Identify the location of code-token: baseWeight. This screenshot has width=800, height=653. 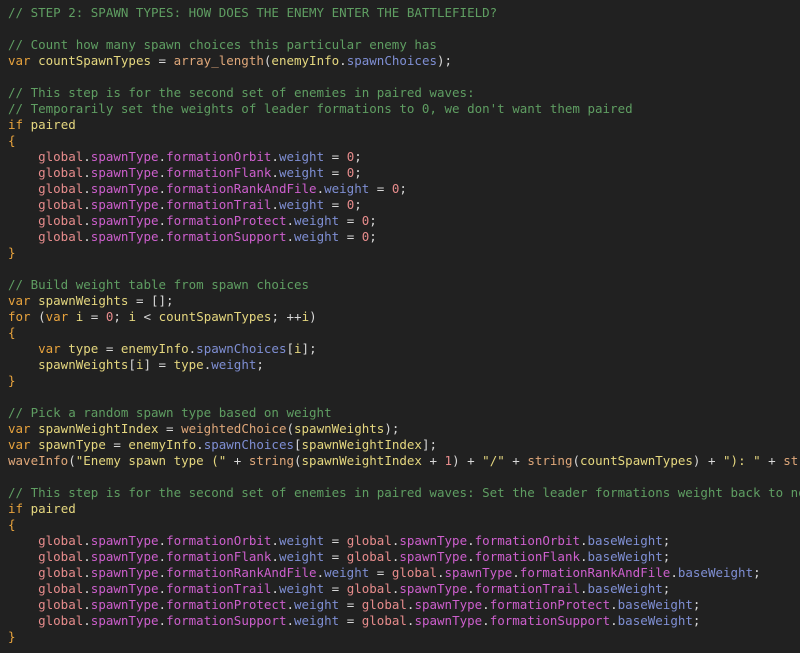
(655, 604).